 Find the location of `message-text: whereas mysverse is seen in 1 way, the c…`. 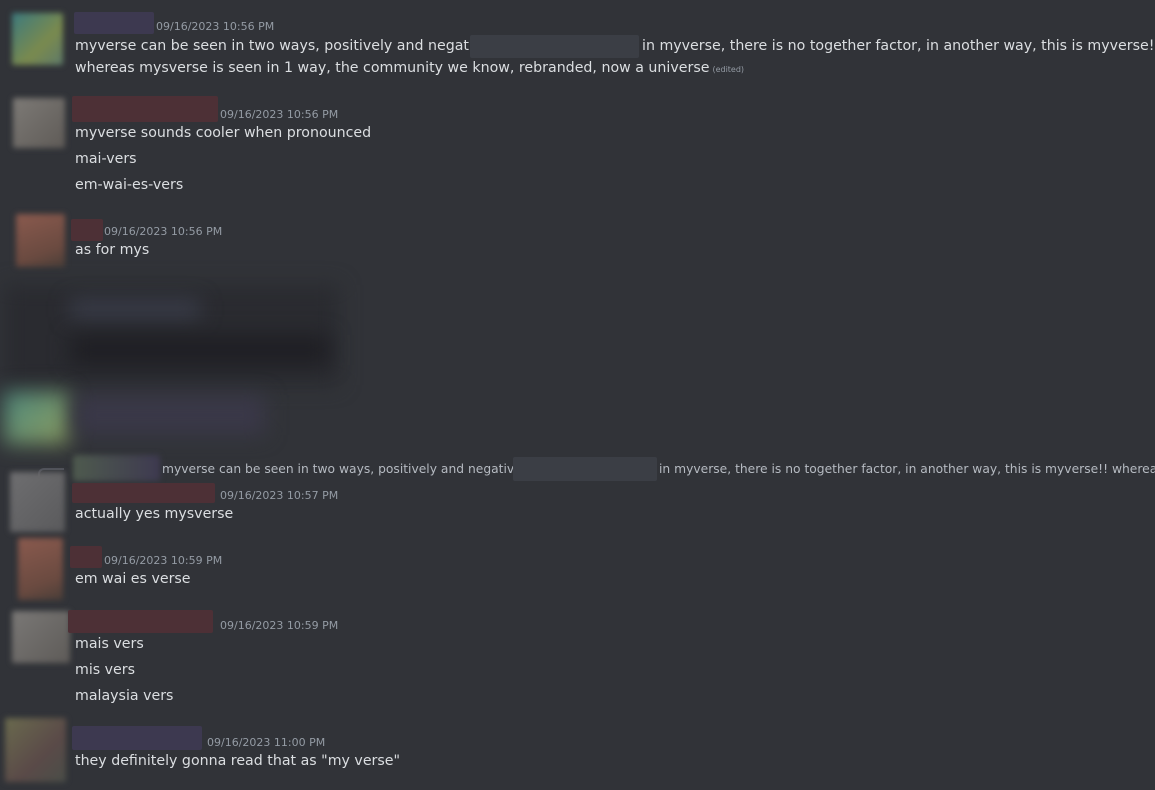

message-text: whereas mysverse is seen in 1 way, the c… is located at coordinates (392, 68).